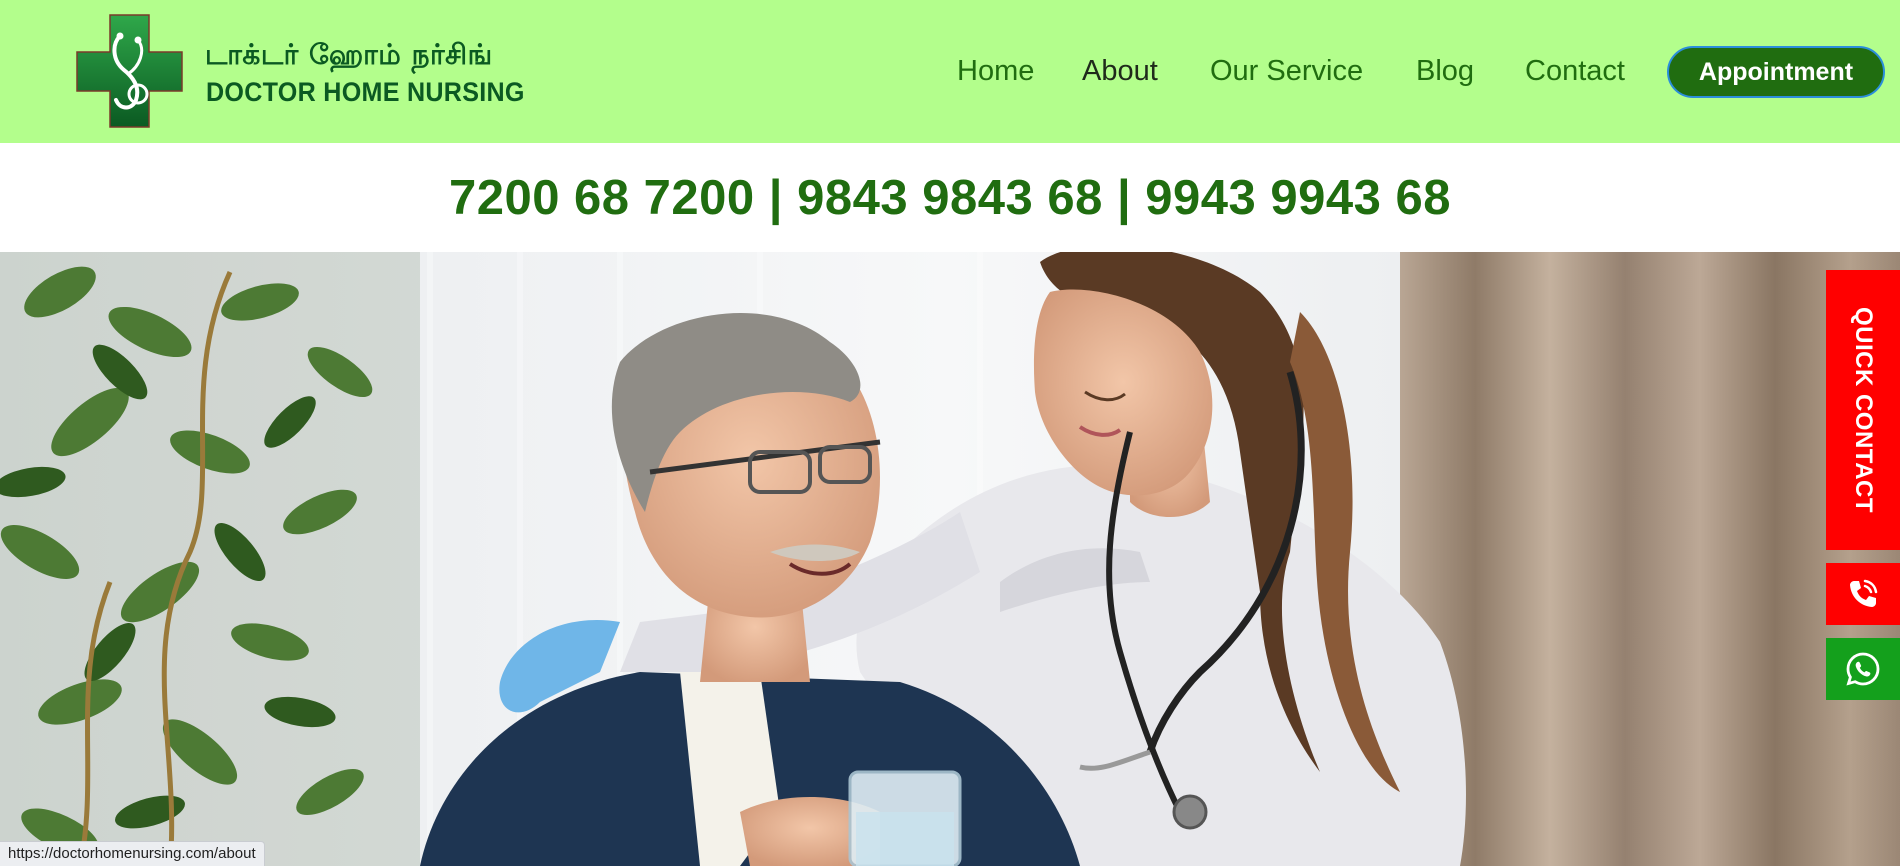 The width and height of the screenshot is (1900, 866). I want to click on phone-call-icon, so click(1864, 593).